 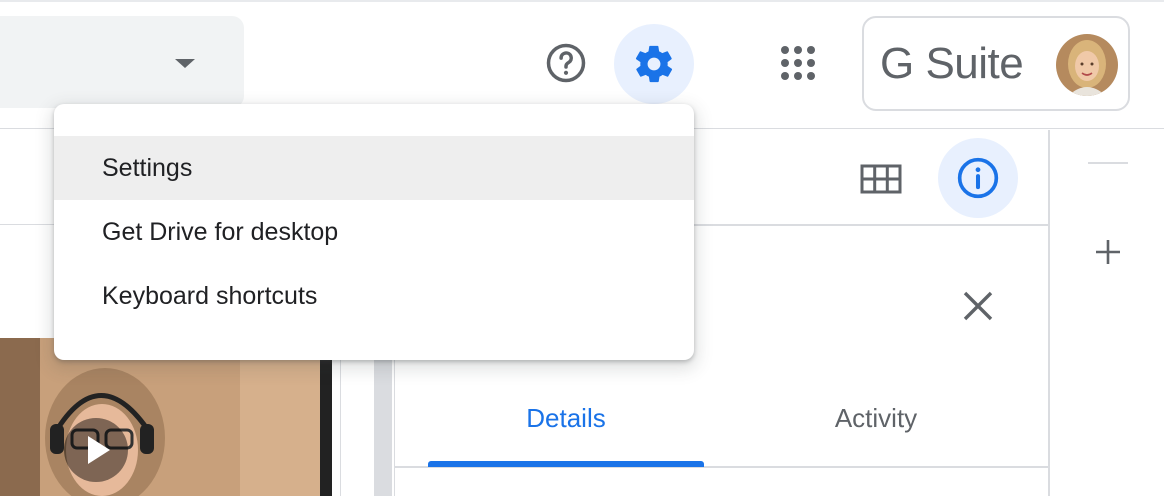 What do you see at coordinates (374, 168) in the screenshot?
I see `menu-item-settings: Settings` at bounding box center [374, 168].